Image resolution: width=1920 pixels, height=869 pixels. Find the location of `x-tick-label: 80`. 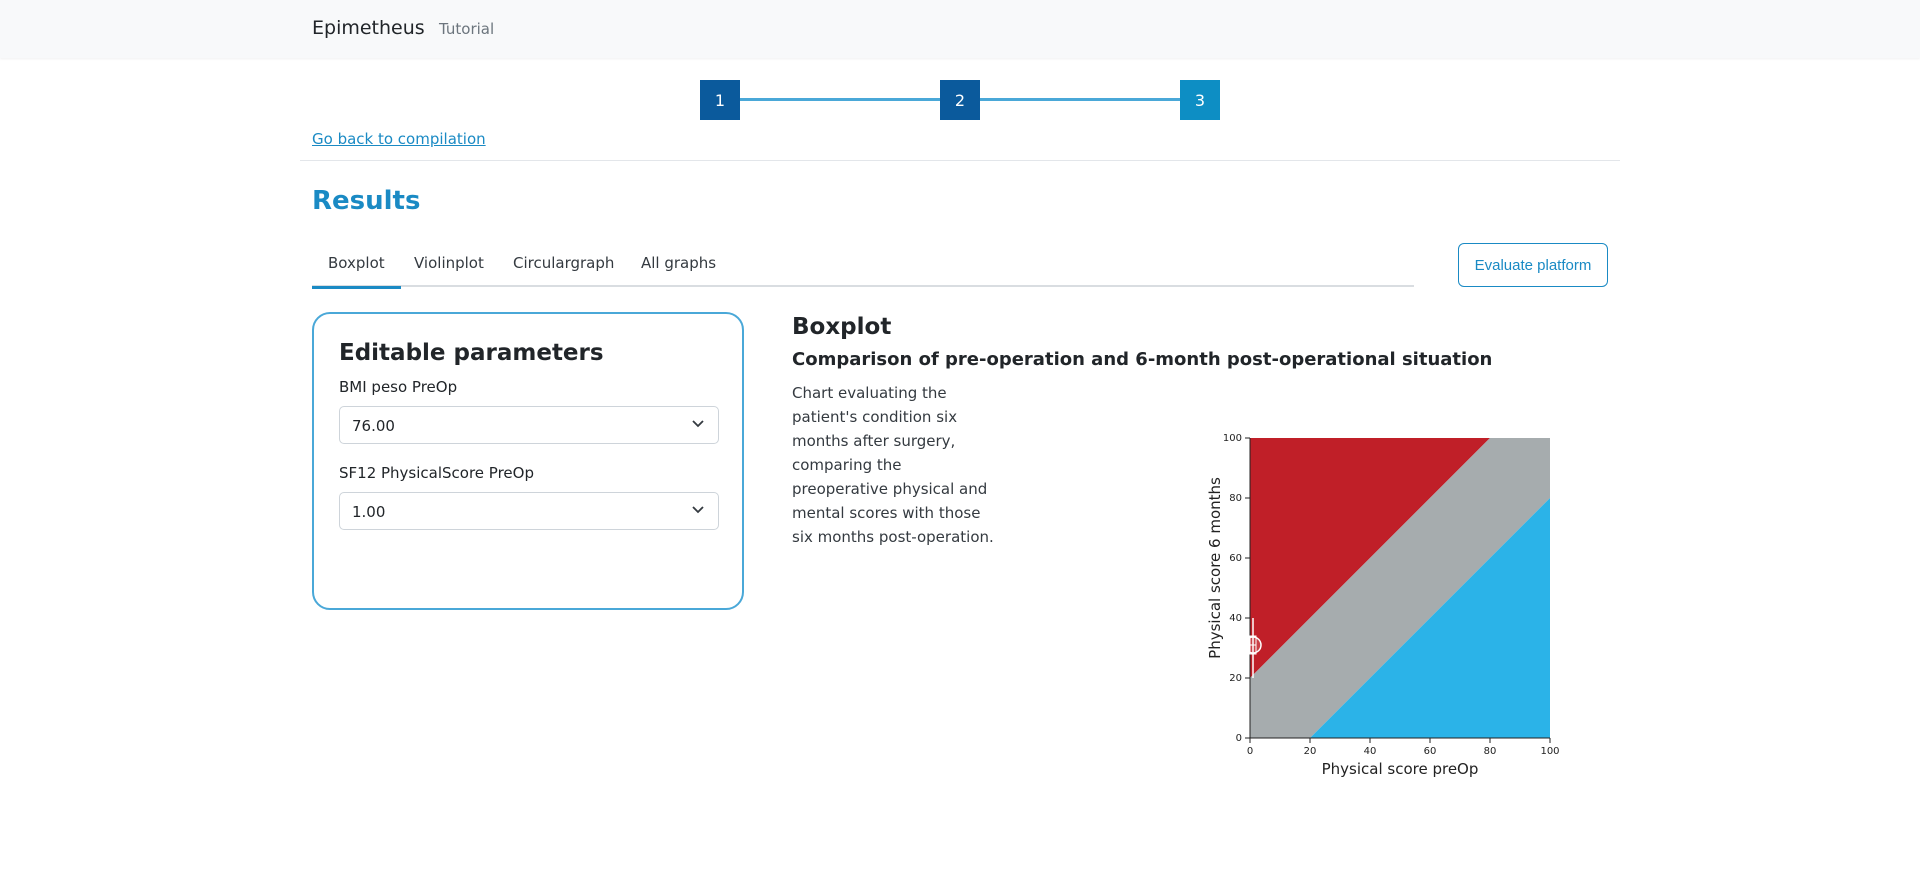

x-tick-label: 80 is located at coordinates (1490, 751).